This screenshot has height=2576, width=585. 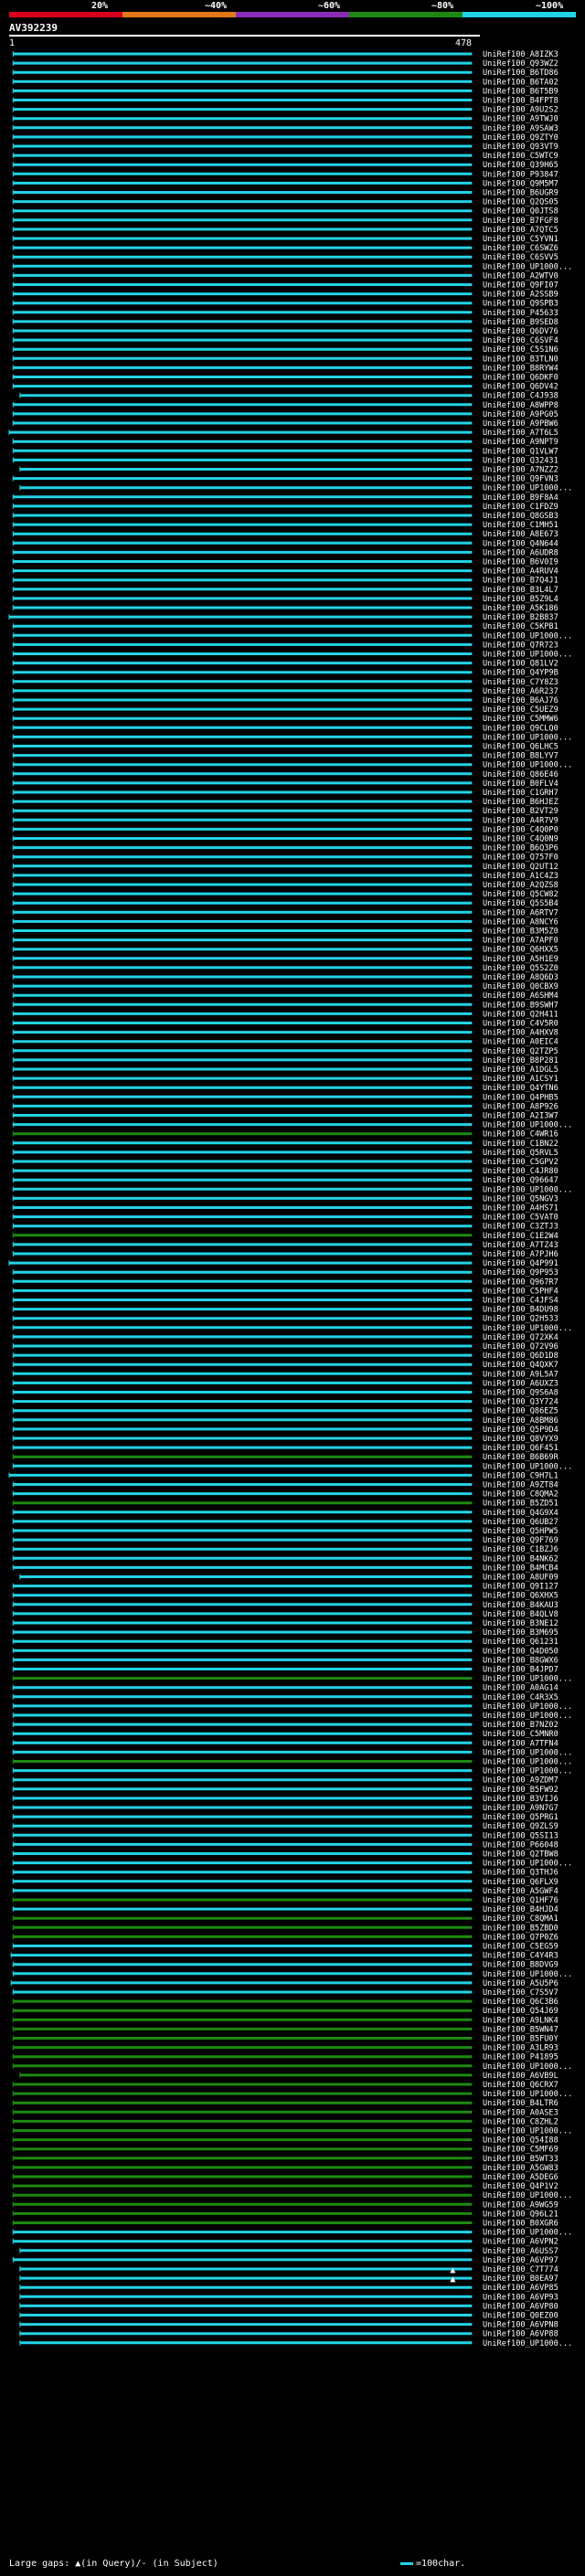 I want to click on hit-label: UniRef100_Q4PHB5, so click(x=520, y=1097).